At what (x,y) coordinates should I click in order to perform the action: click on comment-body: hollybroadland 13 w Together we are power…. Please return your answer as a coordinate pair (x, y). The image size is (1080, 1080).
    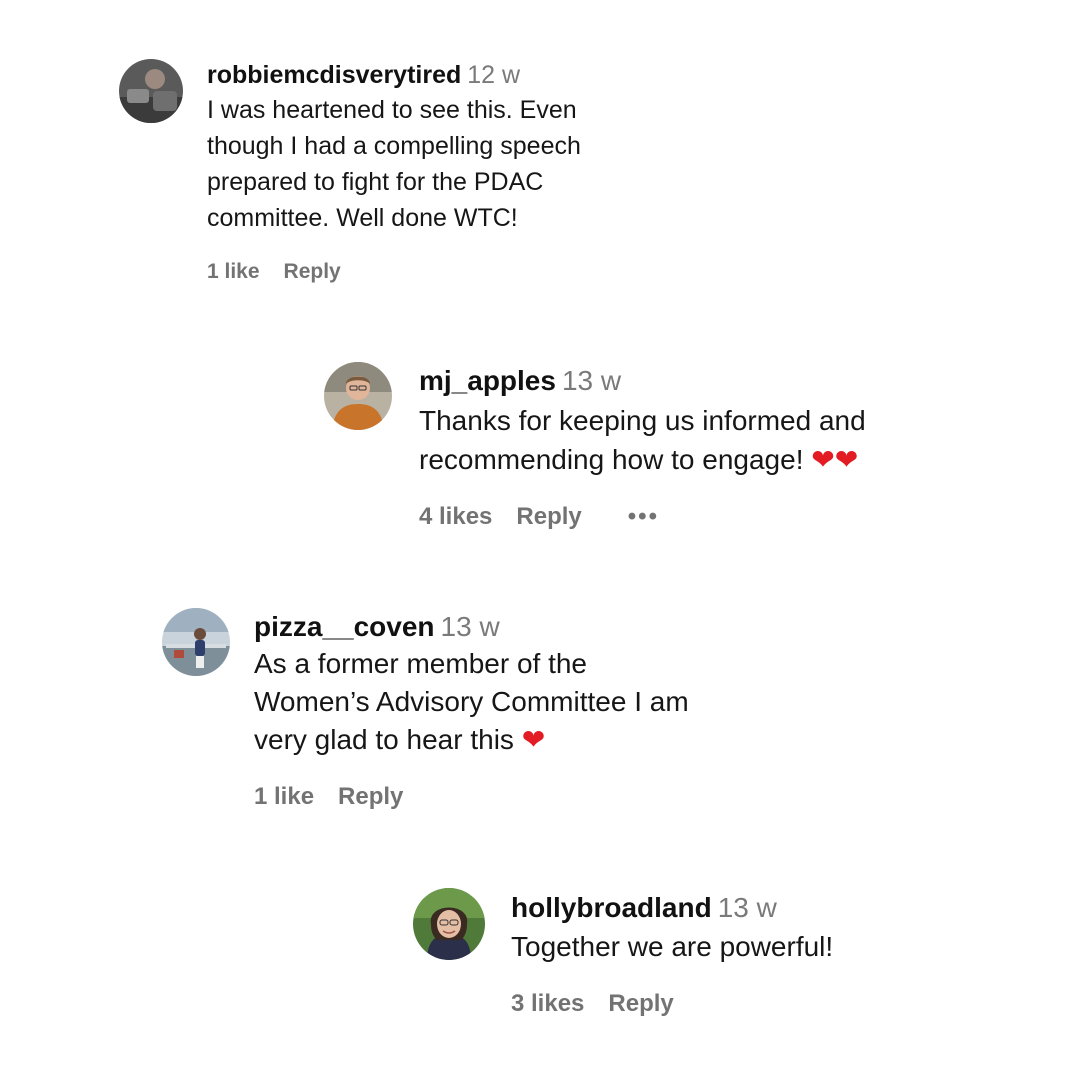
    Looking at the image, I should click on (771, 954).